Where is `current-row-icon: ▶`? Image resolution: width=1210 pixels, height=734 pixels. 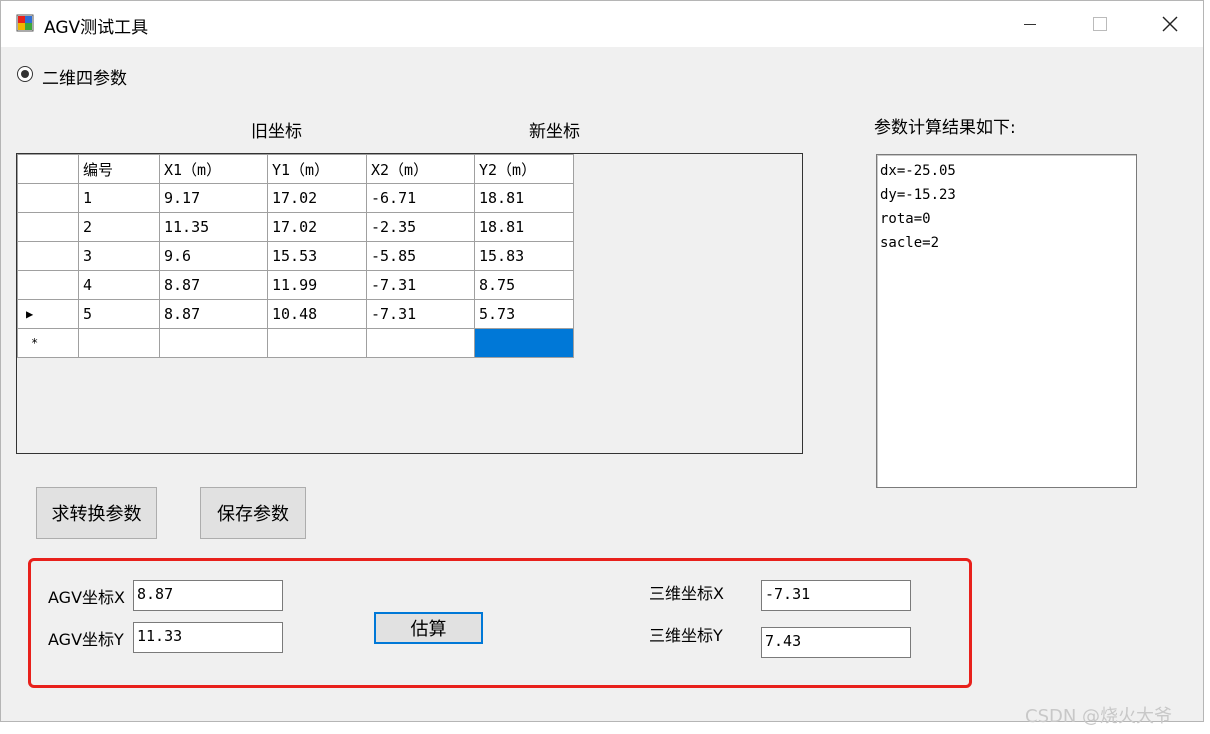
current-row-icon: ▶ is located at coordinates (48, 314).